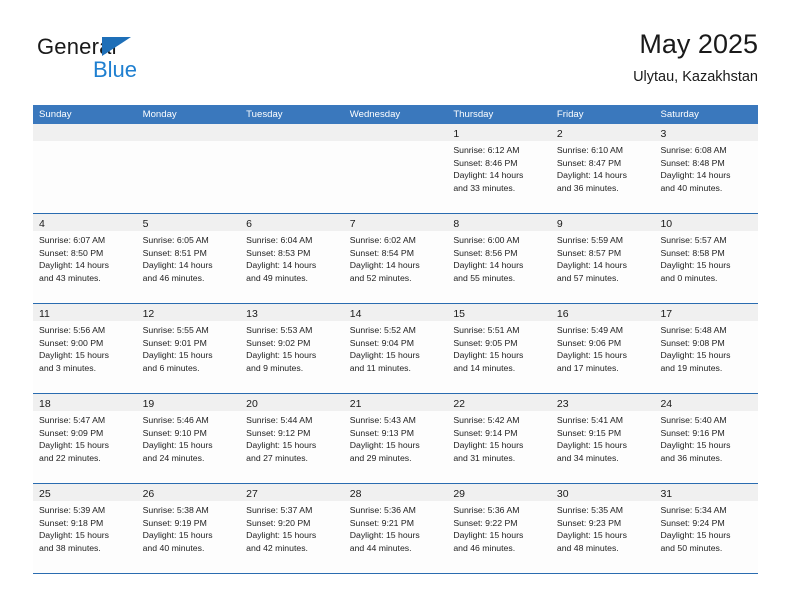  Describe the element at coordinates (590, 330) in the screenshot. I see `sunrise-text: Sunrise: 5:49 AM` at that location.